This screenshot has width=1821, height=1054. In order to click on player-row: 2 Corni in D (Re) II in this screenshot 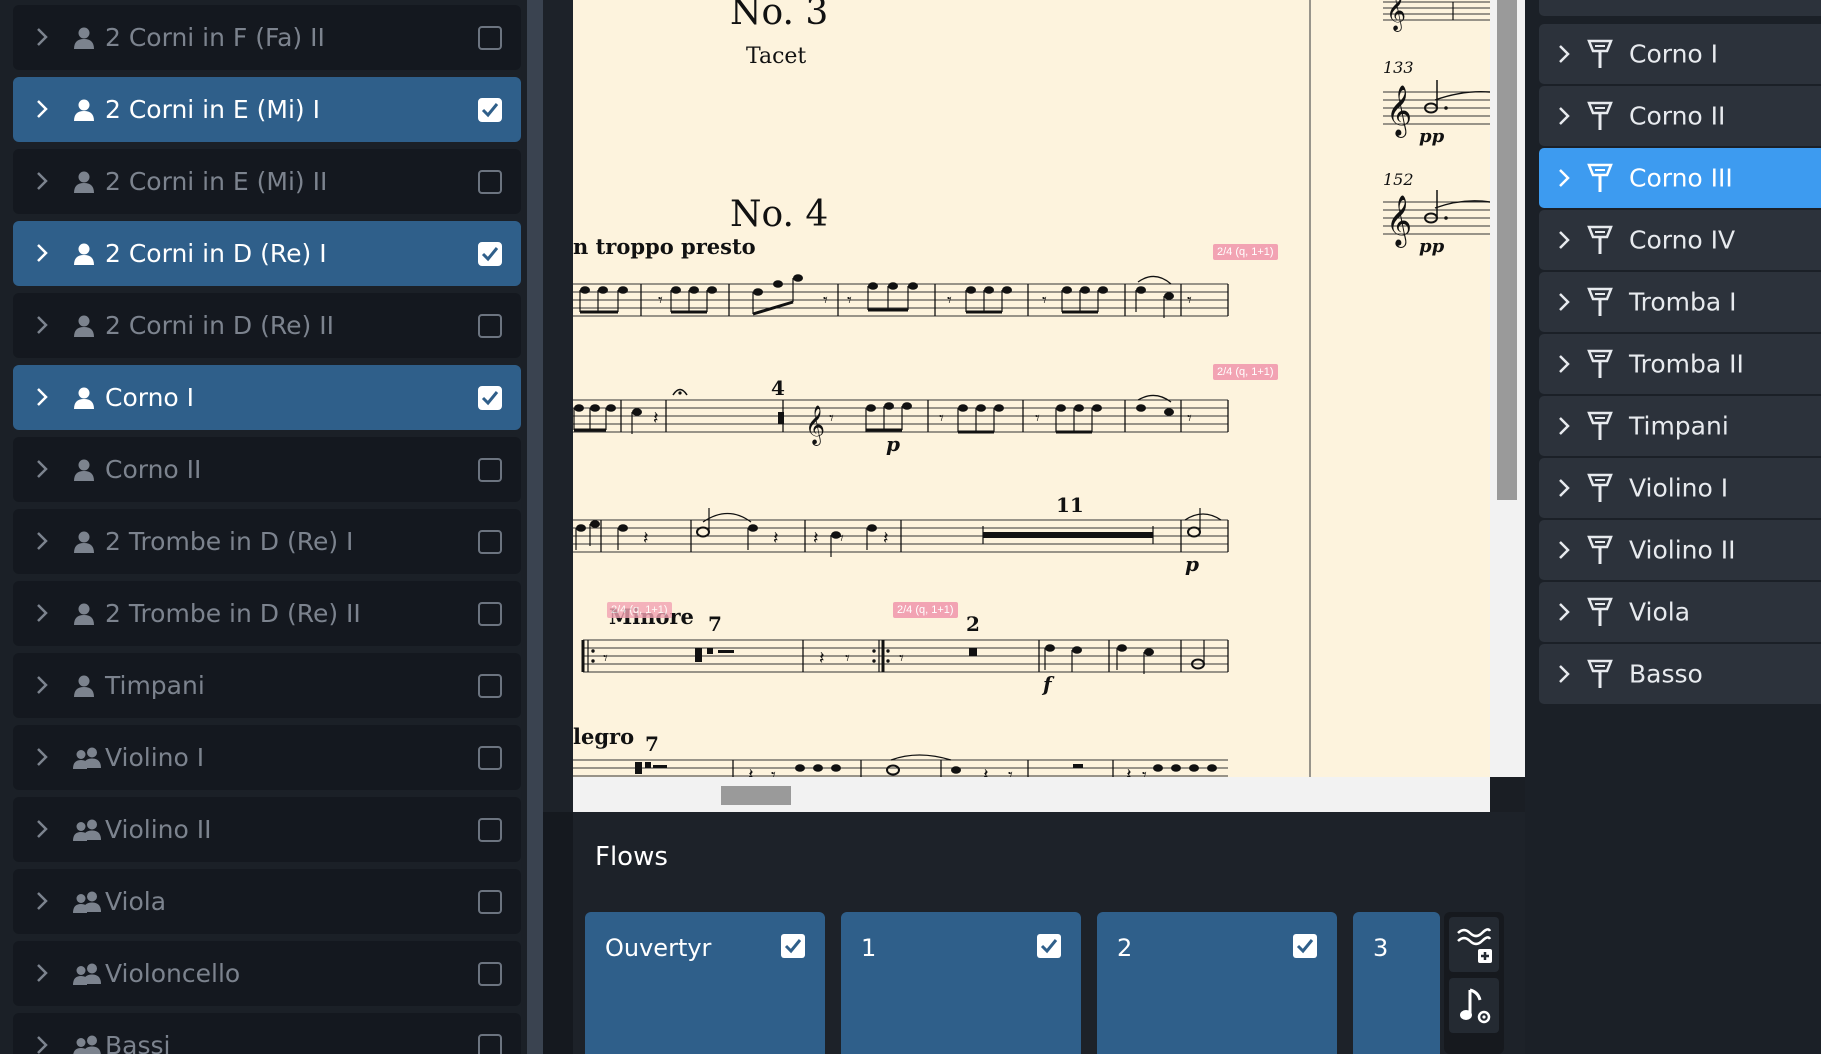, I will do `click(267, 325)`.